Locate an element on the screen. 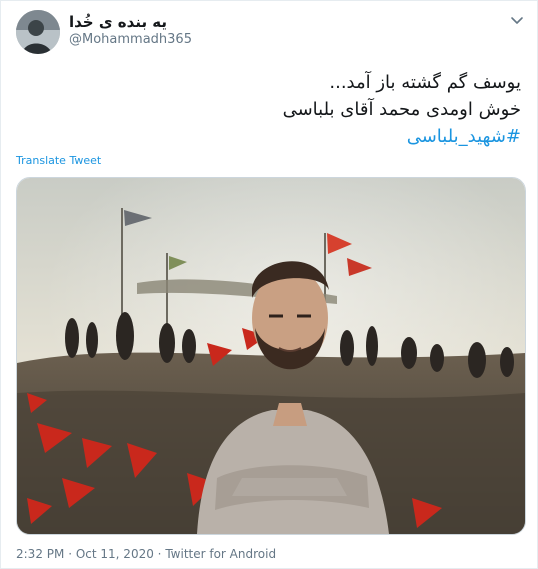  avatar is located at coordinates (38, 32).